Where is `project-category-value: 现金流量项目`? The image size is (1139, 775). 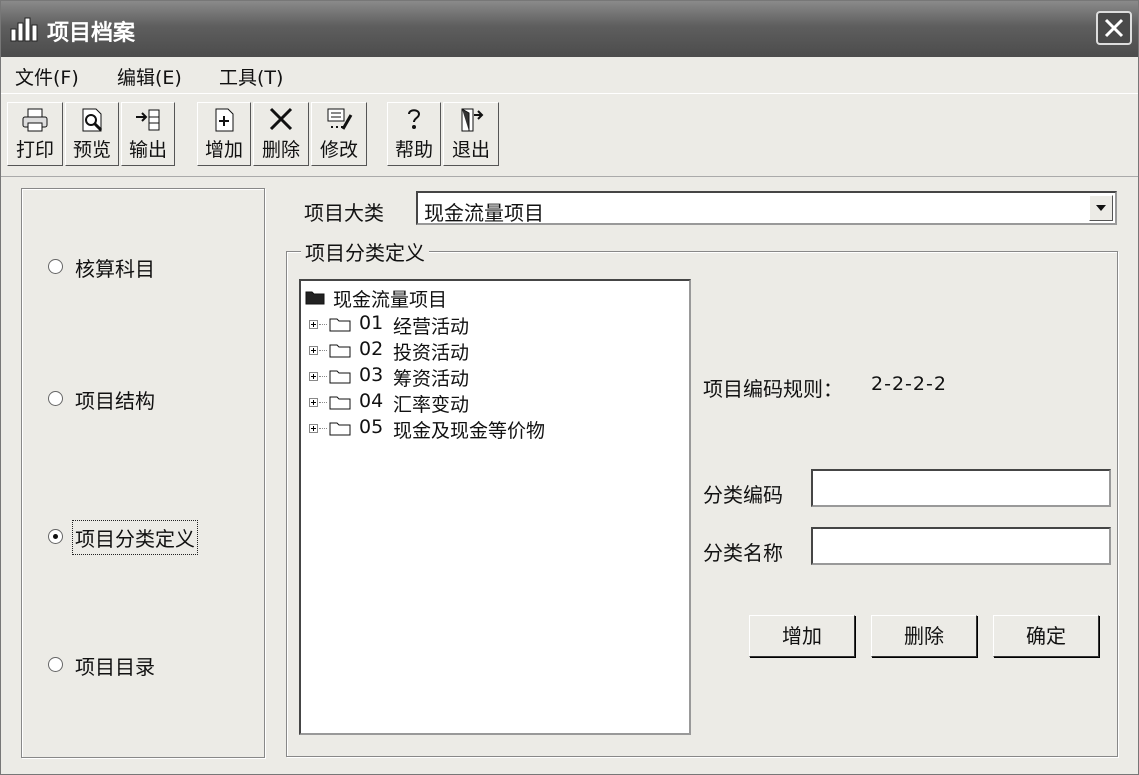 project-category-value: 现金流量项目 is located at coordinates (484, 213).